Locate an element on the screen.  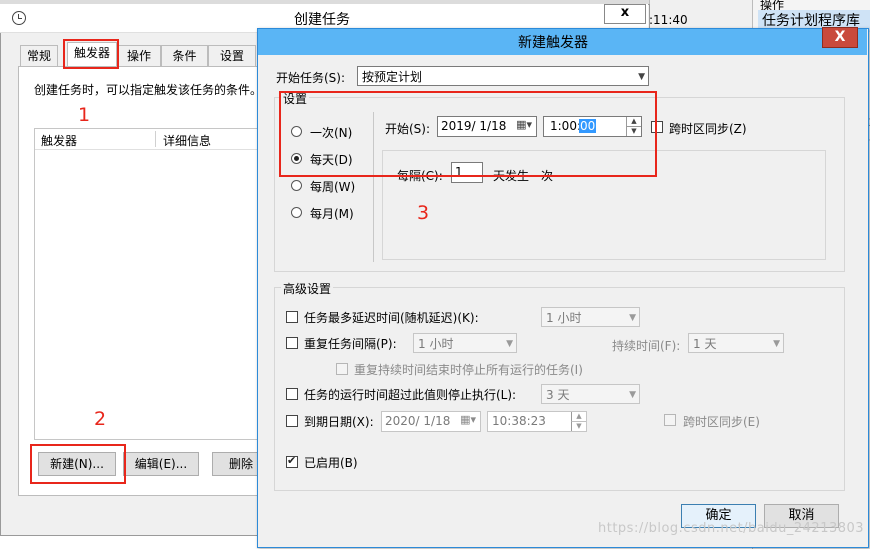
expire-date-value: 2020/ 1/18 is located at coordinates (418, 421).